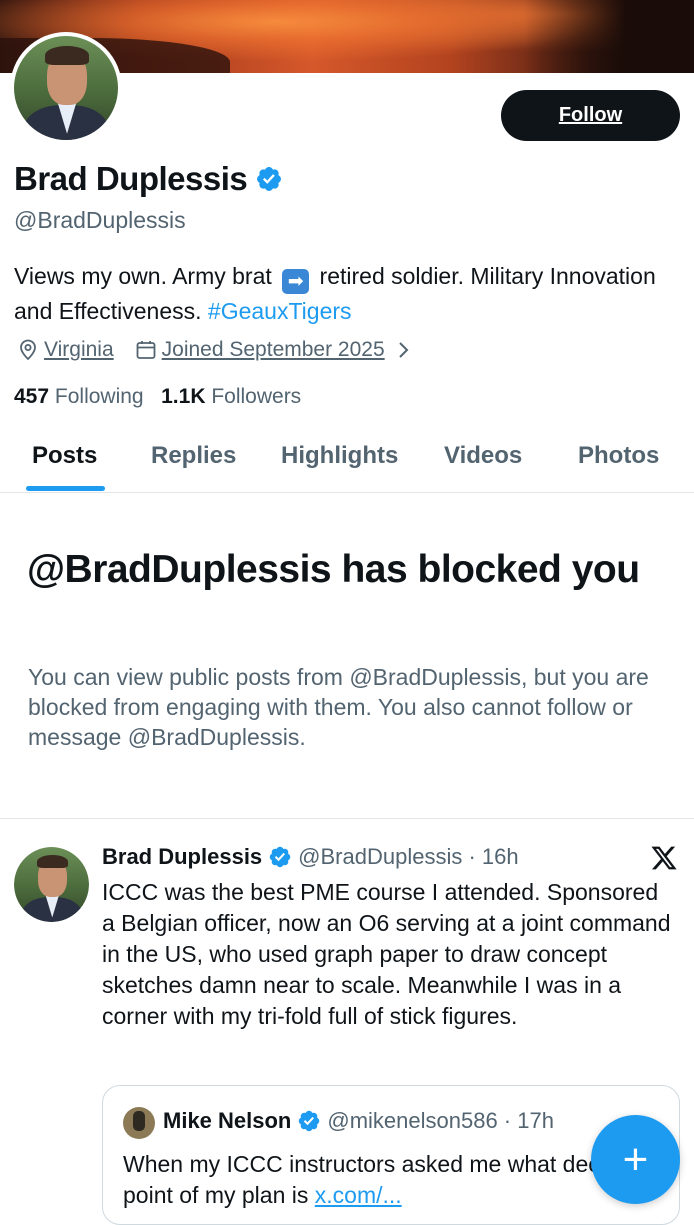 Image resolution: width=694 pixels, height=1225 pixels. Describe the element at coordinates (333, 569) in the screenshot. I see `blocked-title: @BradDuplessis has blocked you` at that location.